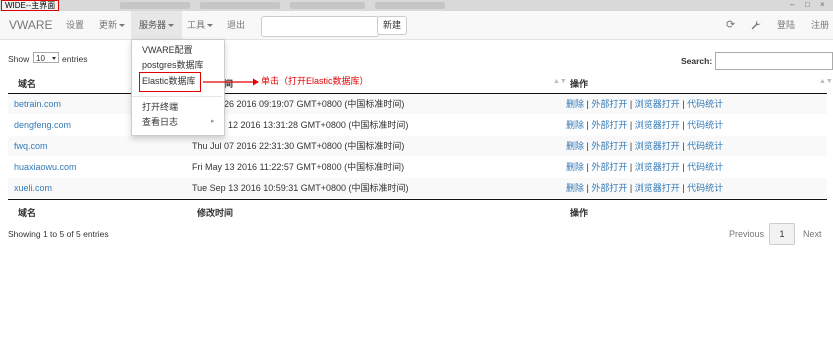 This screenshot has height=350, width=833. Describe the element at coordinates (215, 213) in the screenshot. I see `footer-header-time: 修改时间` at that location.